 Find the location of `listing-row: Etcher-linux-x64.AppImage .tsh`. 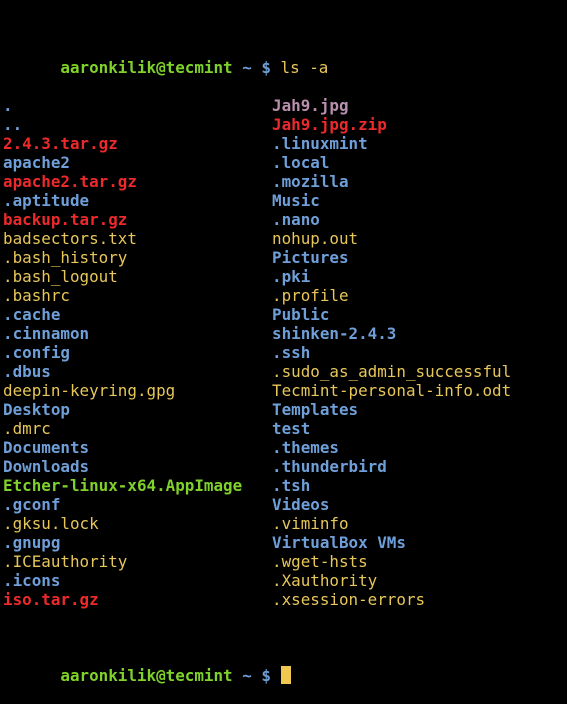

listing-row: Etcher-linux-x64.AppImage .tsh is located at coordinates (284, 485).